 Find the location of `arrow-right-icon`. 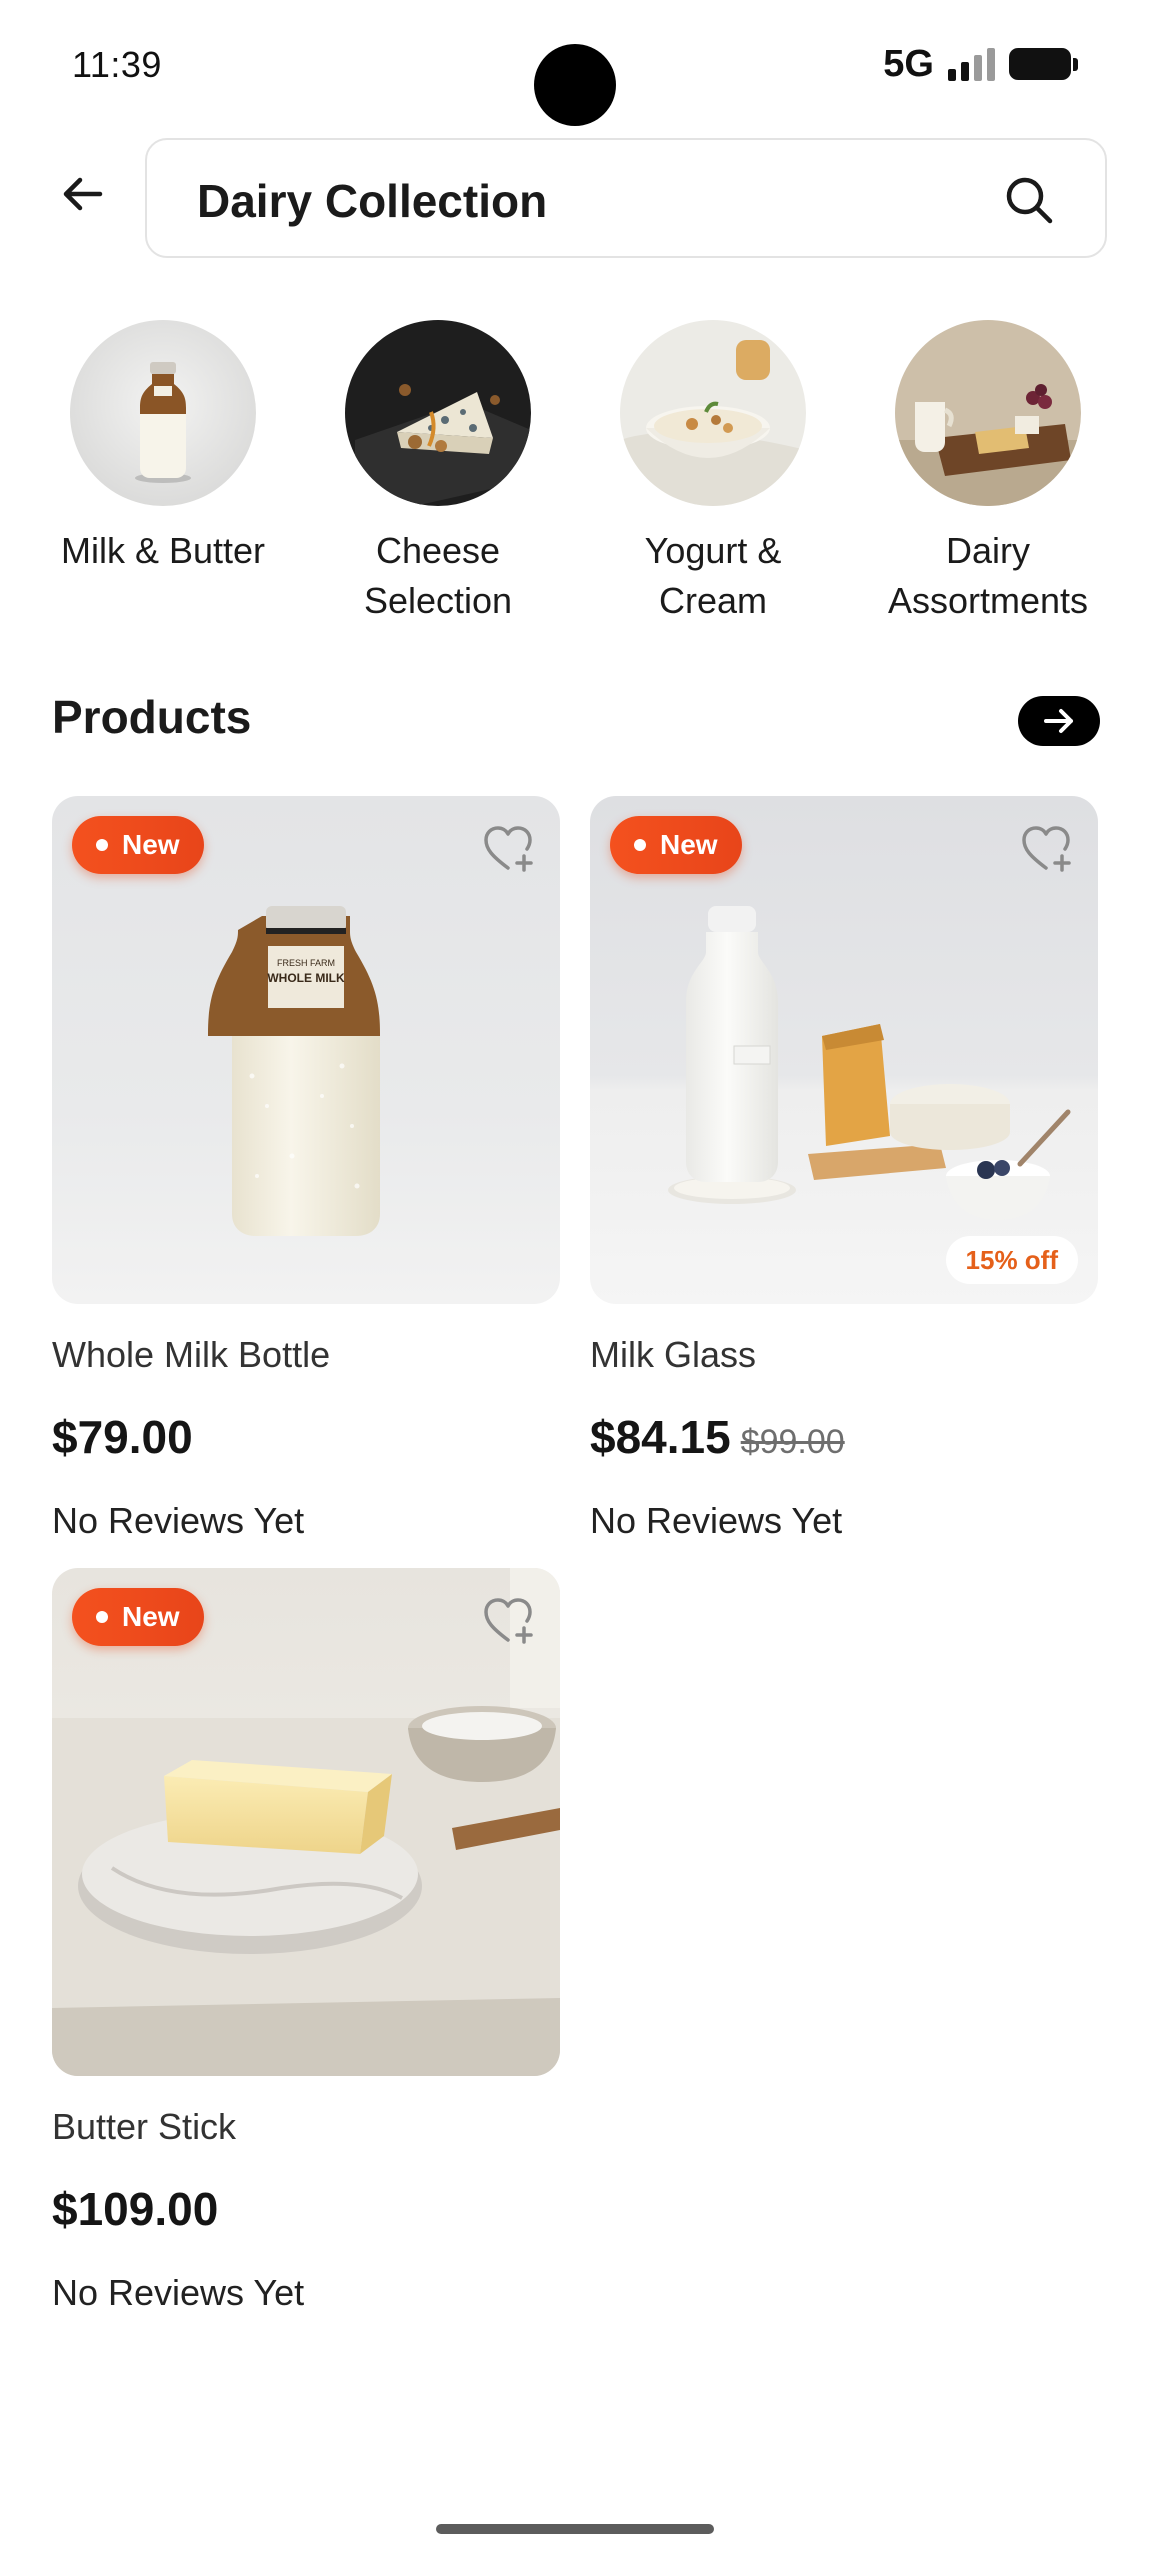

arrow-right-icon is located at coordinates (1058, 721).